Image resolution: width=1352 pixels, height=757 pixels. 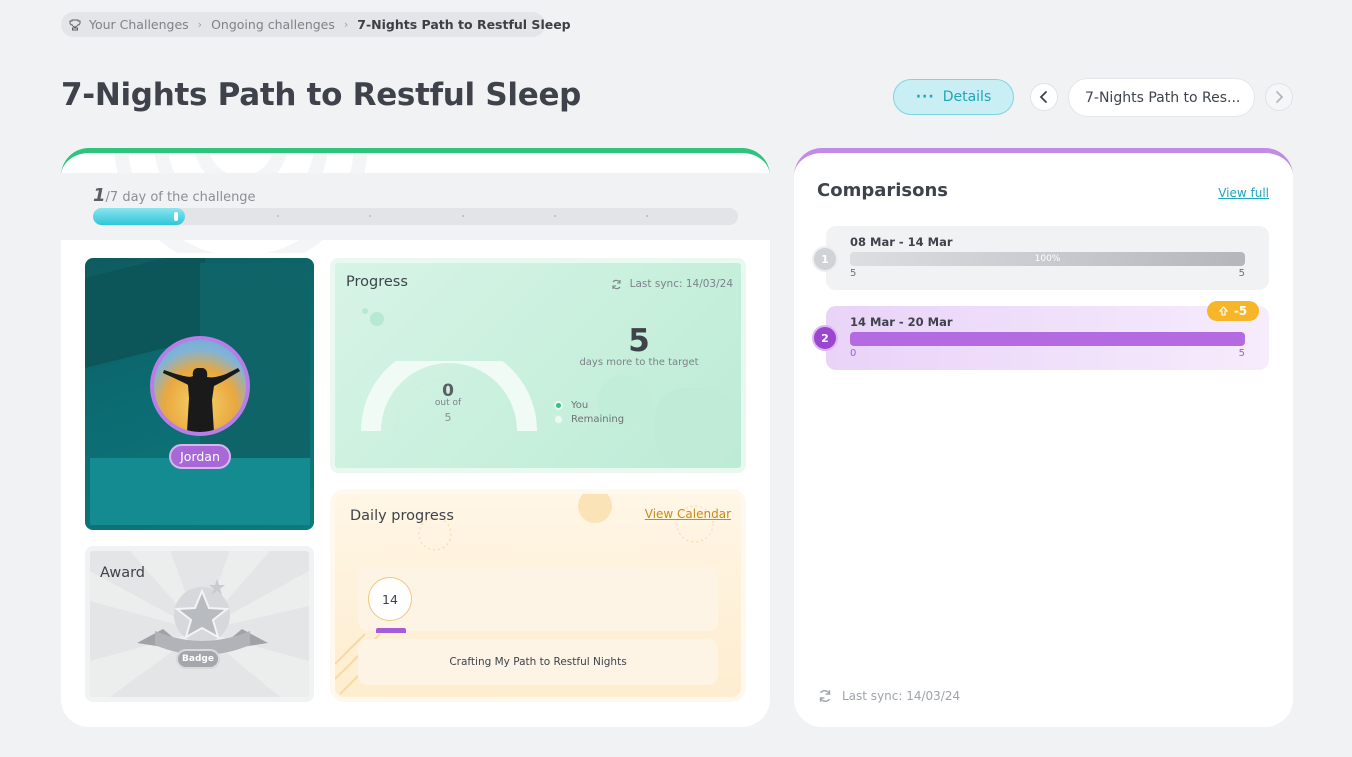 I want to click on badge-label: Badge, so click(x=198, y=659).